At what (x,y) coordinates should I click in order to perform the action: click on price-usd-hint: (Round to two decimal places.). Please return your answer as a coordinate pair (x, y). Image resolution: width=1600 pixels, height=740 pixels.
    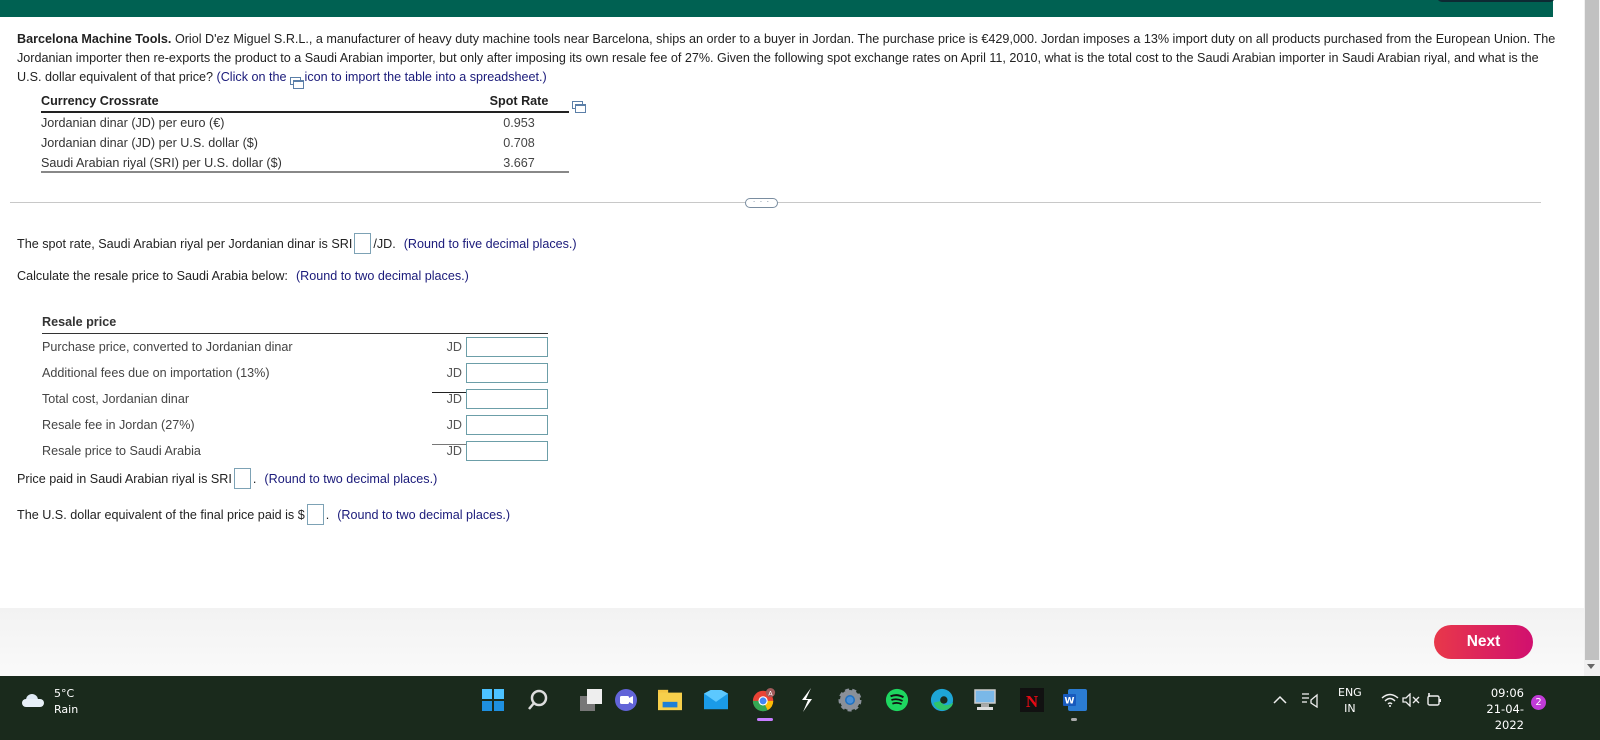
    Looking at the image, I should click on (424, 514).